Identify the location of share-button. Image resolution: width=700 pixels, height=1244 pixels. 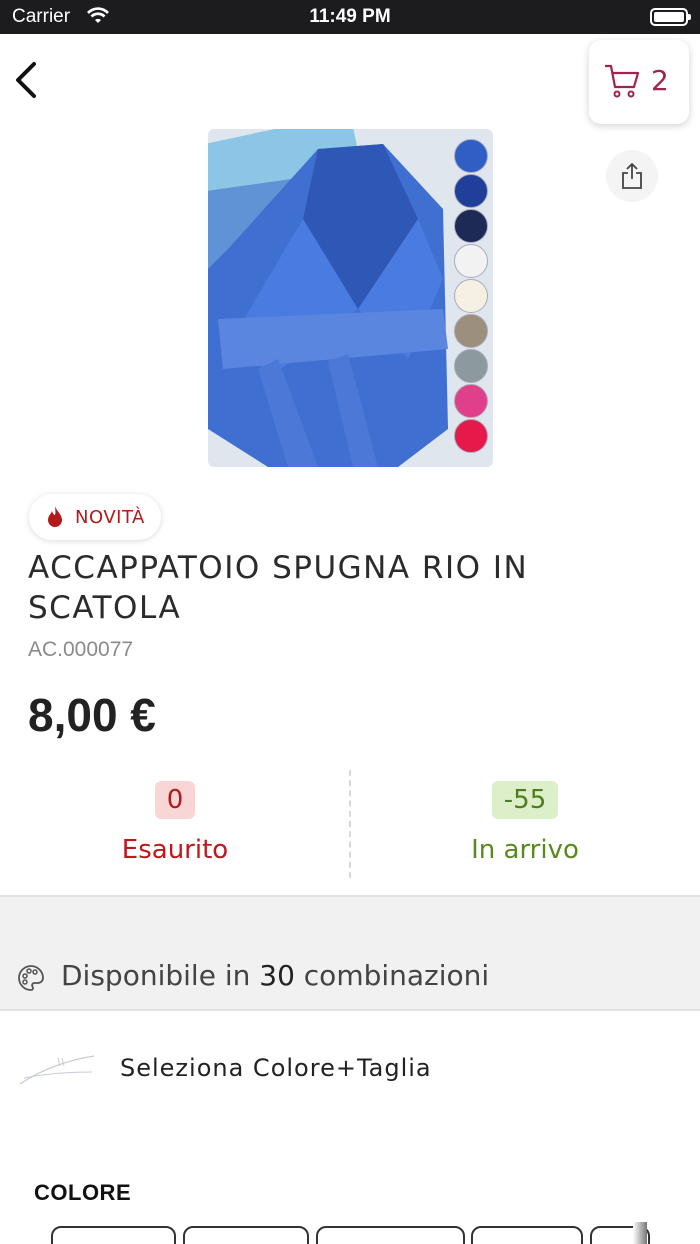
(632, 176).